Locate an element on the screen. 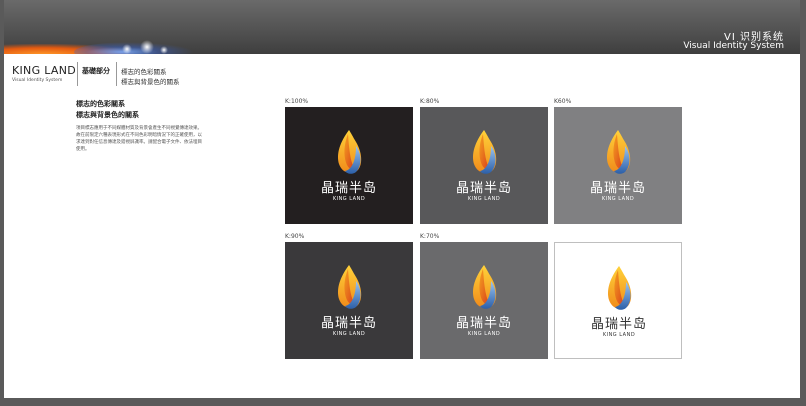 This screenshot has width=806, height=406. swatch-label: K:70% is located at coordinates (430, 236).